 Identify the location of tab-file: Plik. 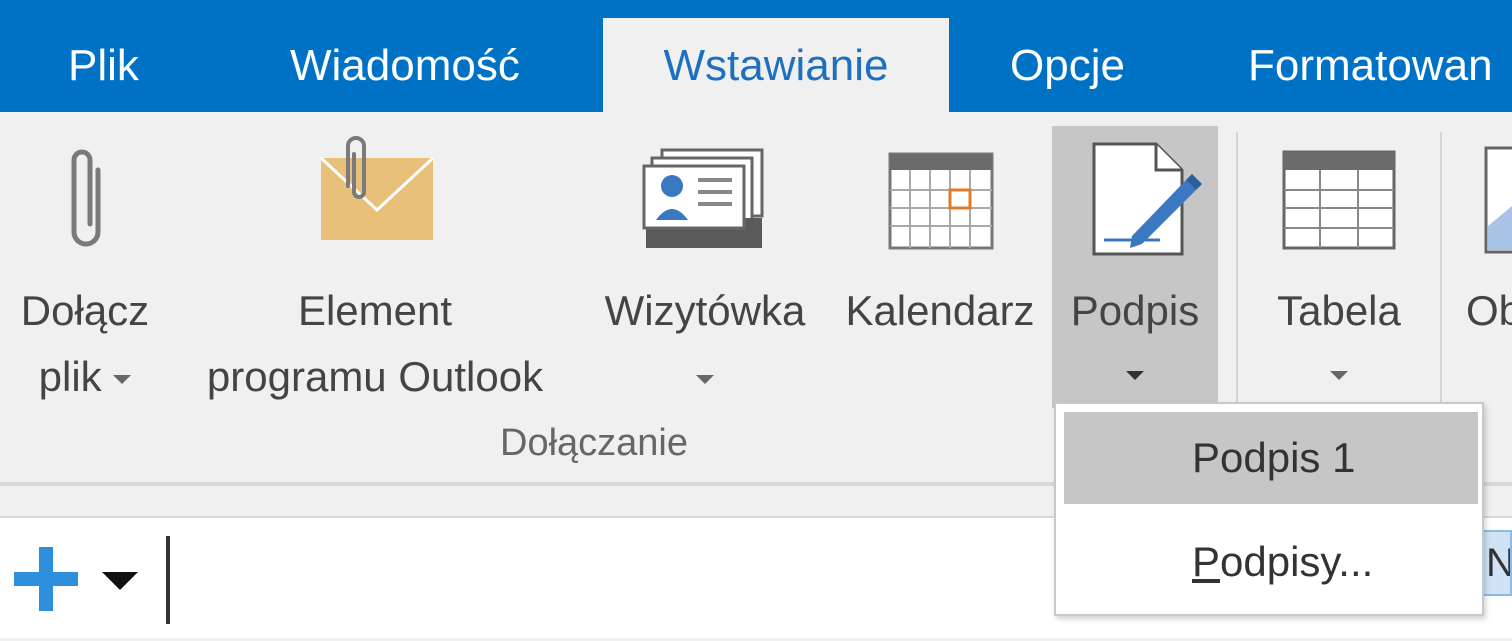
(103, 65).